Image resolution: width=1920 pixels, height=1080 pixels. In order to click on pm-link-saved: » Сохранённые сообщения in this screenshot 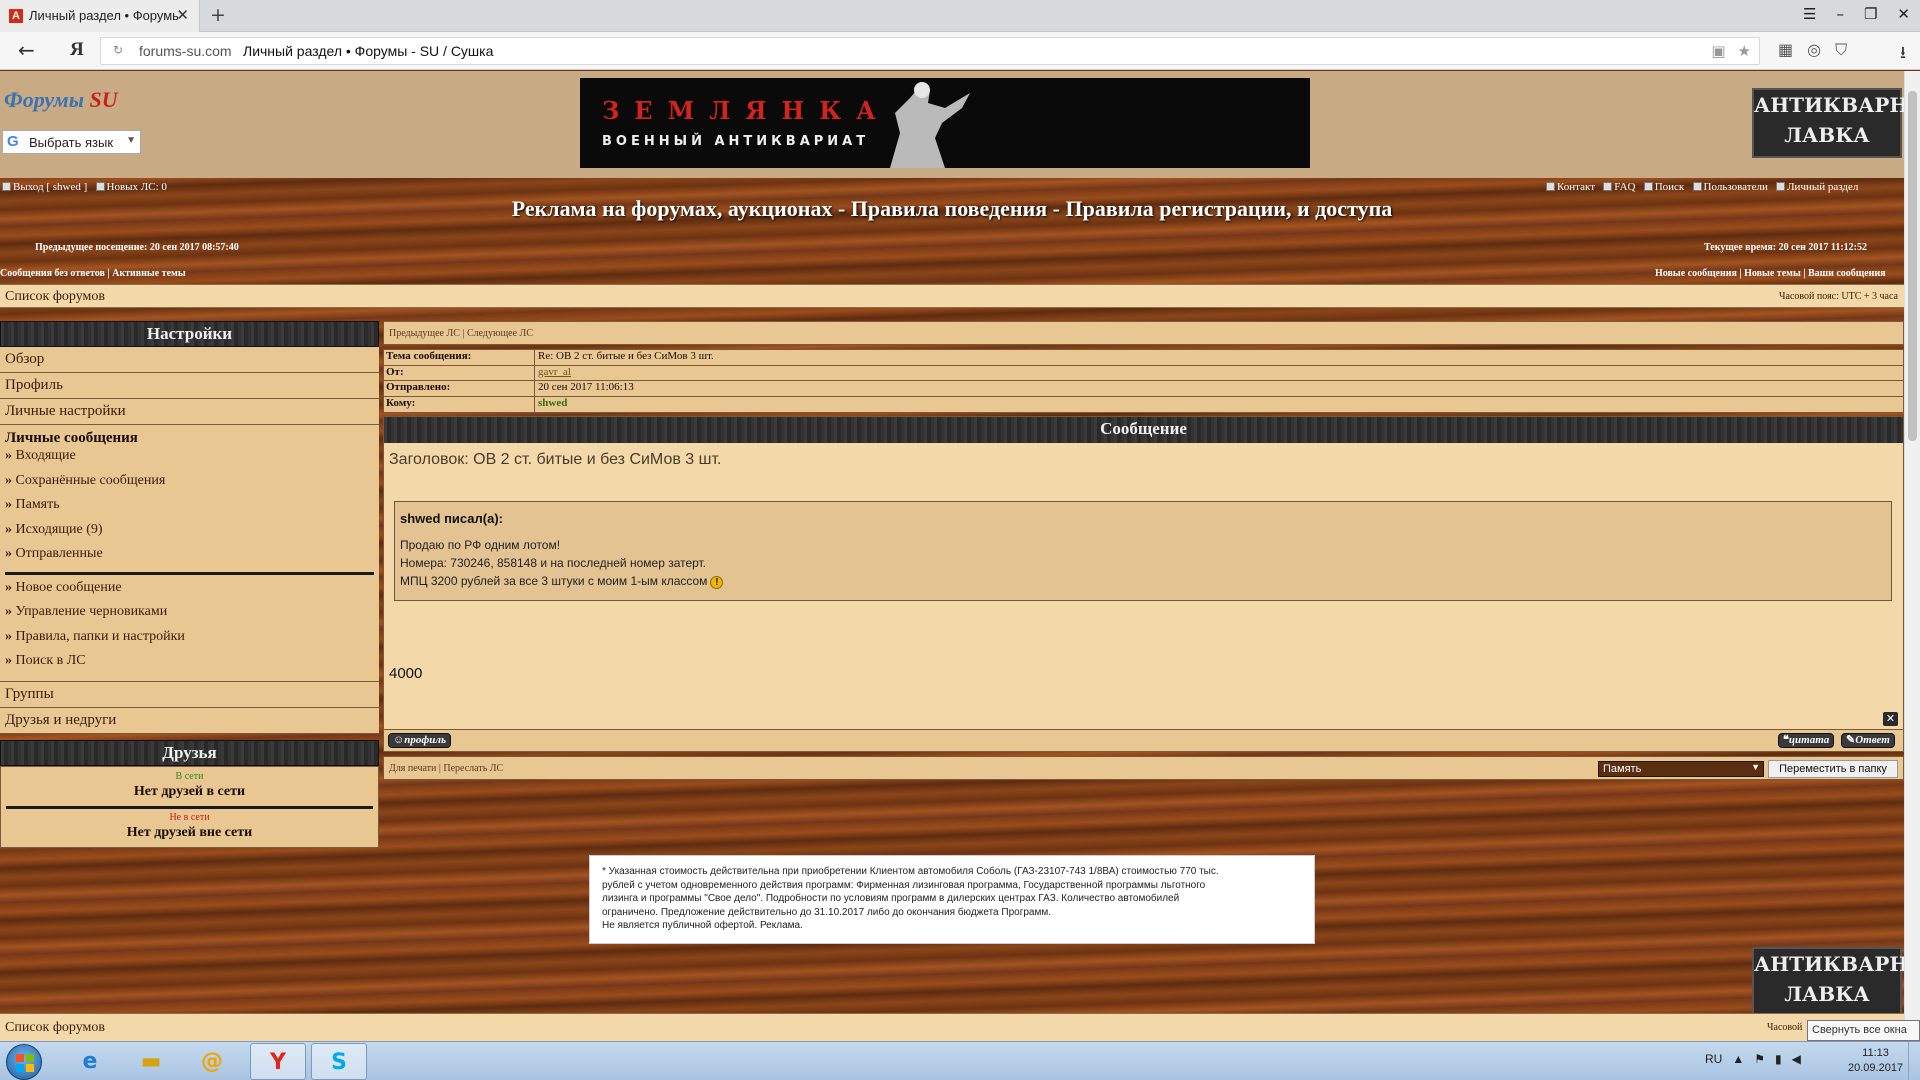, I will do `click(189, 484)`.